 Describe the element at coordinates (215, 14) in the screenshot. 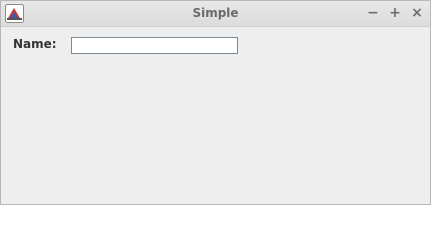

I see `title-bar: Simple − + ×` at that location.